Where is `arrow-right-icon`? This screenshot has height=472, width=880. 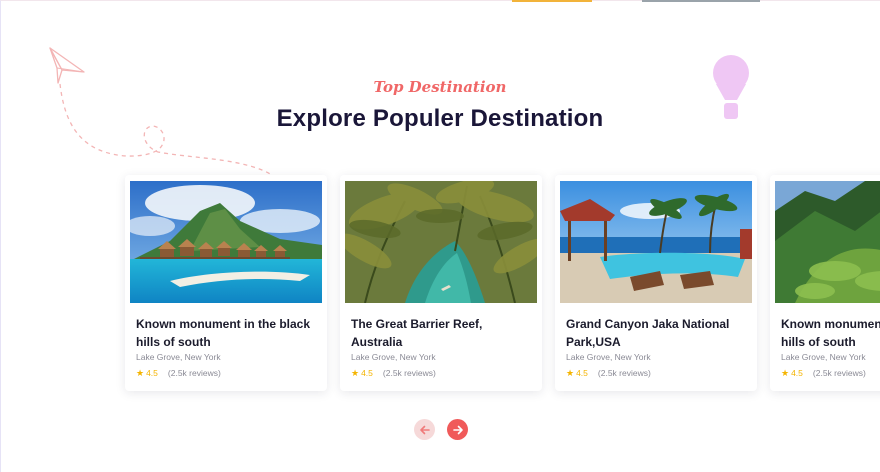 arrow-right-icon is located at coordinates (457, 429).